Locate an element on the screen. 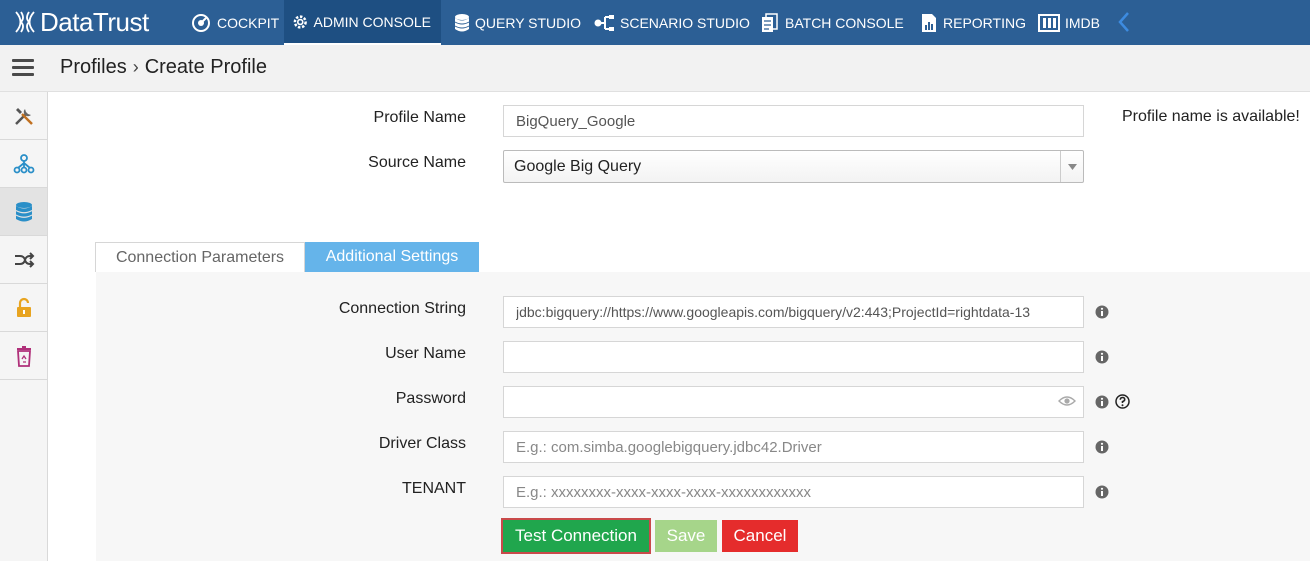  sidebar-item-network is located at coordinates (23, 164).